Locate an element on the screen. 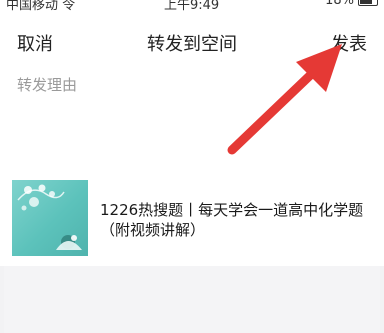 Image resolution: width=384 pixels, height=333 pixels. publish-button: 发表 is located at coordinates (349, 43).